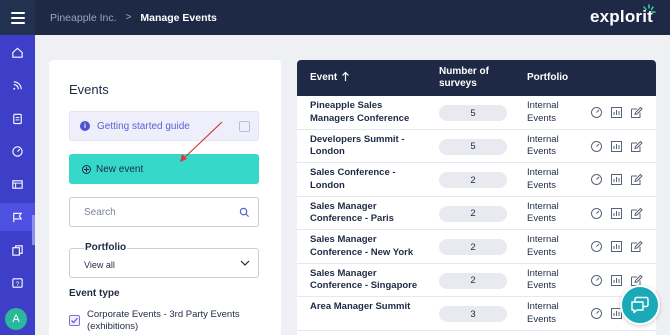 The width and height of the screenshot is (670, 335). I want to click on flag-icon, so click(18, 217).